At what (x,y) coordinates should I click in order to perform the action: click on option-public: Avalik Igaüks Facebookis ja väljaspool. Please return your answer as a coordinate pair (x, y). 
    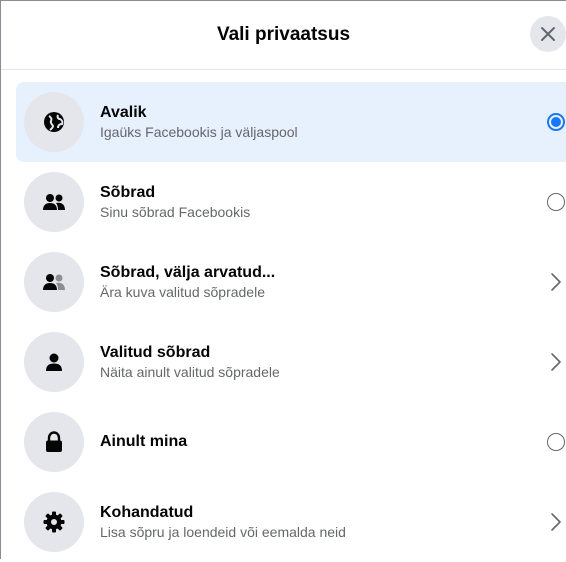
    Looking at the image, I should click on (291, 122).